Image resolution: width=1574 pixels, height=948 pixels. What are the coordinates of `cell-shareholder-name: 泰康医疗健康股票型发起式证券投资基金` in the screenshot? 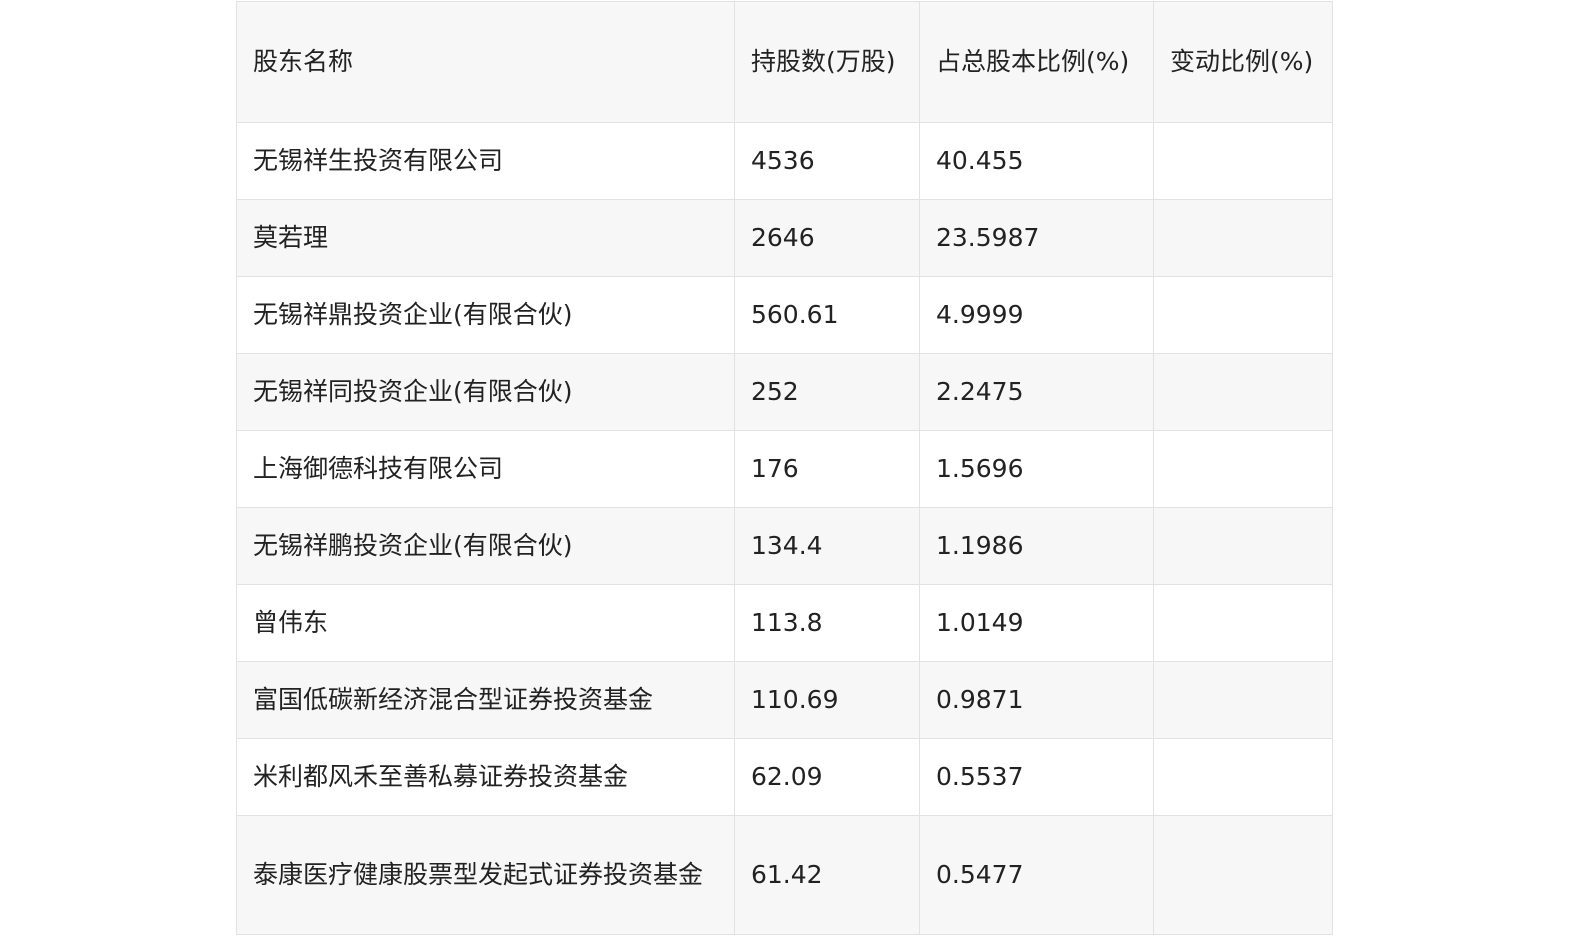 It's located at (485, 875).